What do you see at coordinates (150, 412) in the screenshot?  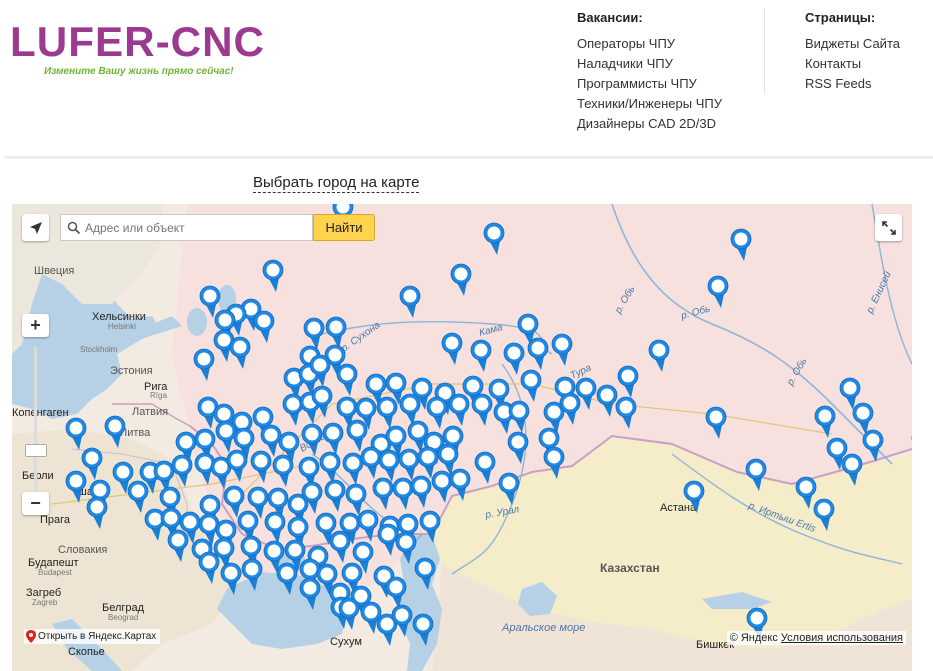 I see `label-latvia: Латвия` at bounding box center [150, 412].